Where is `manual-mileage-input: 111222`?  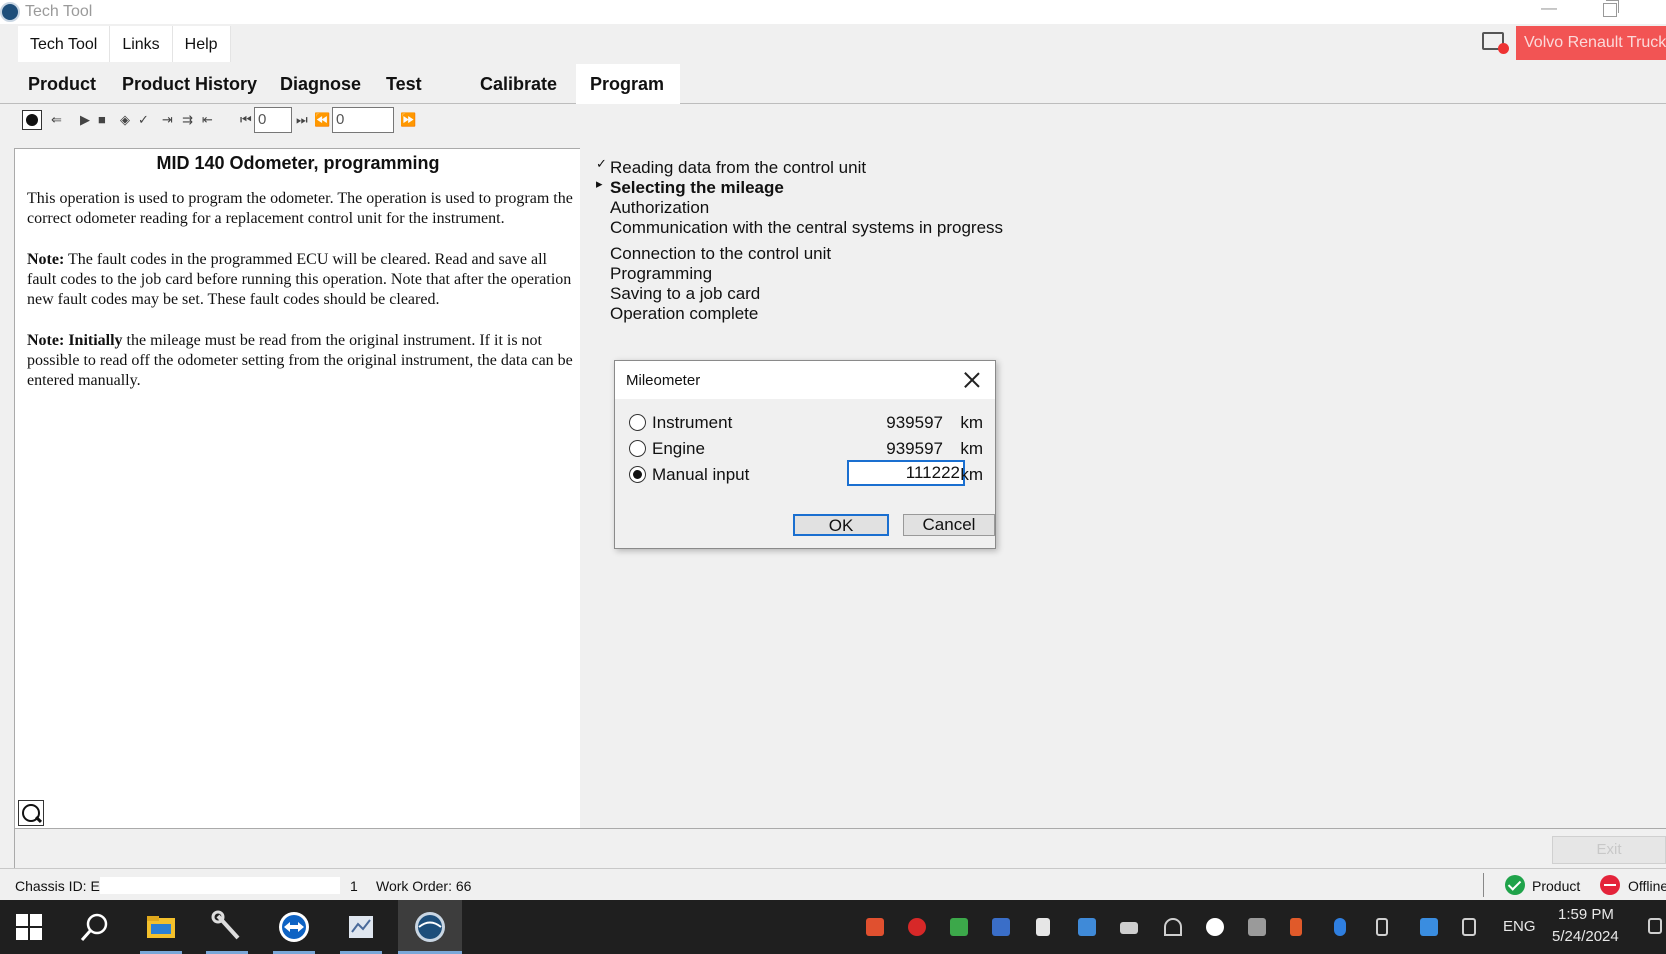 manual-mileage-input: 111222 is located at coordinates (906, 473).